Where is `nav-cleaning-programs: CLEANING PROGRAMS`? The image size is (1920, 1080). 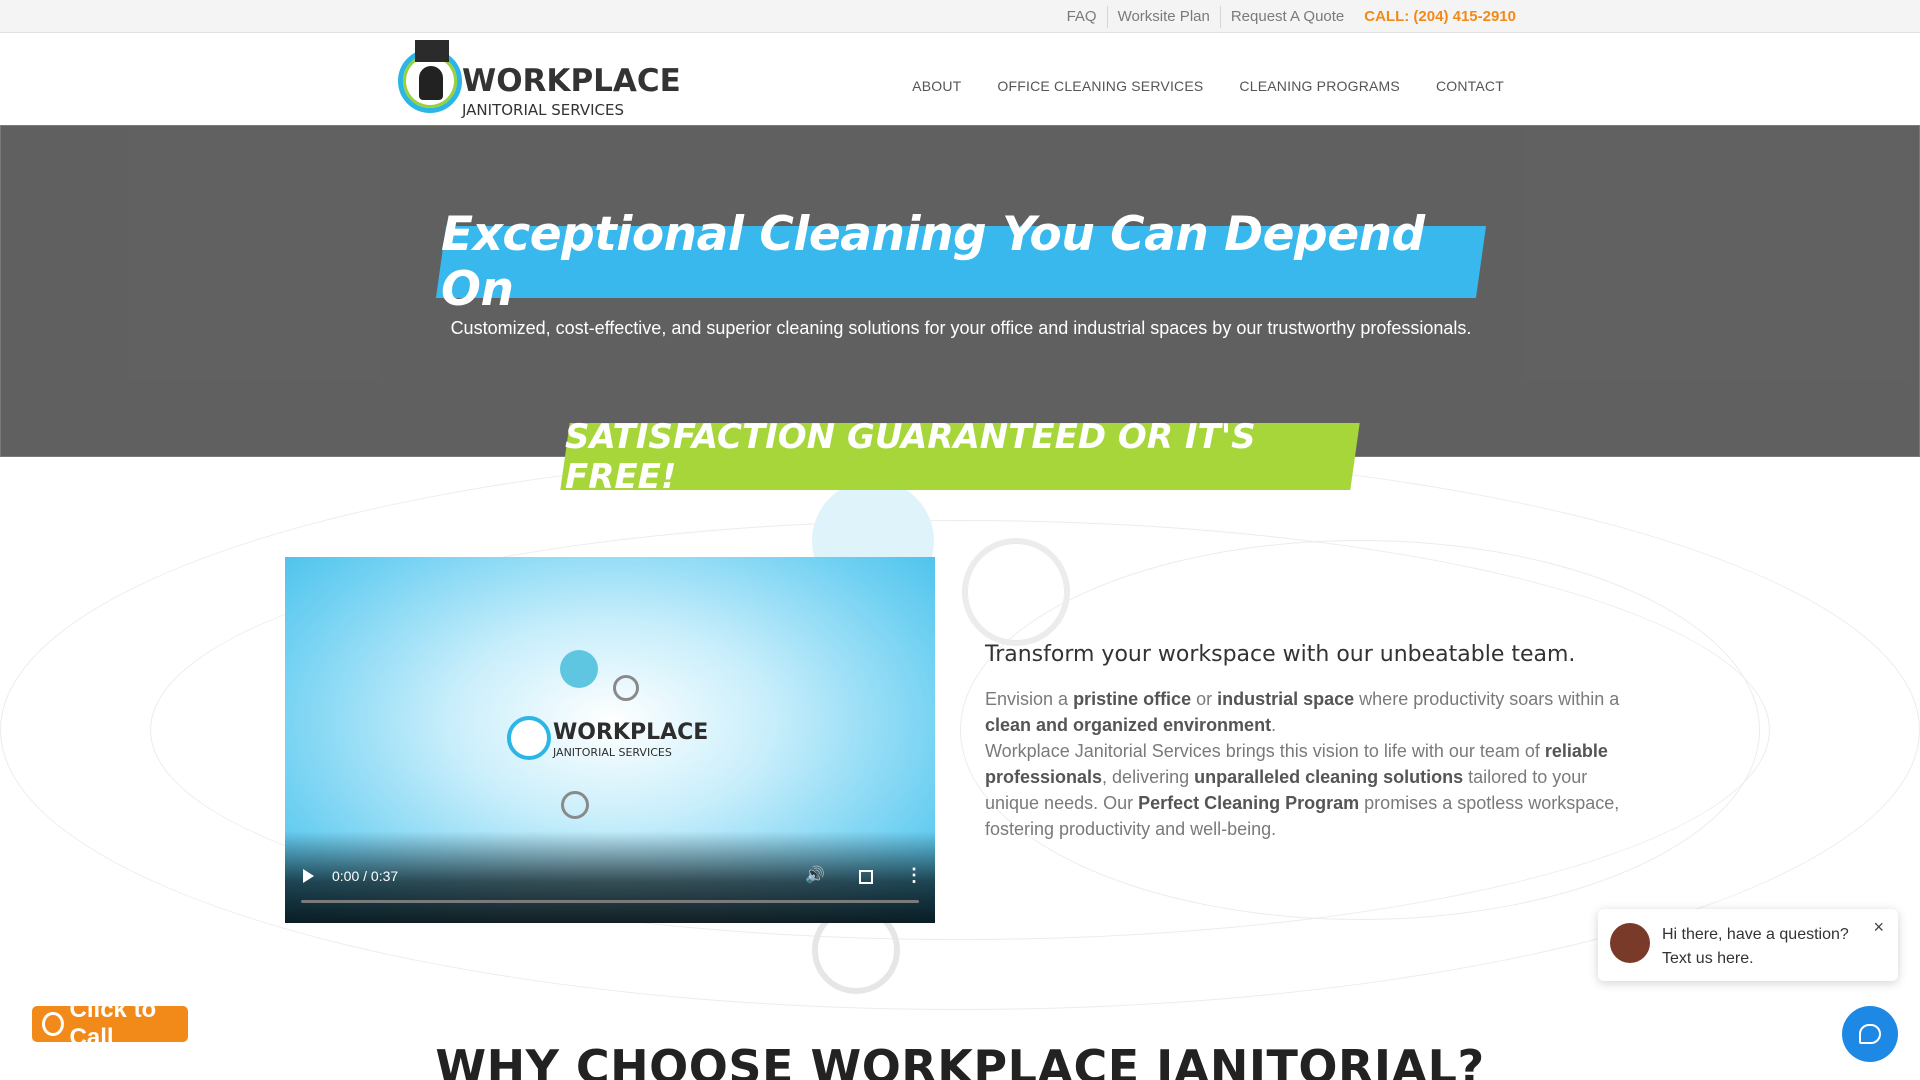
nav-cleaning-programs: CLEANING PROGRAMS is located at coordinates (1319, 86).